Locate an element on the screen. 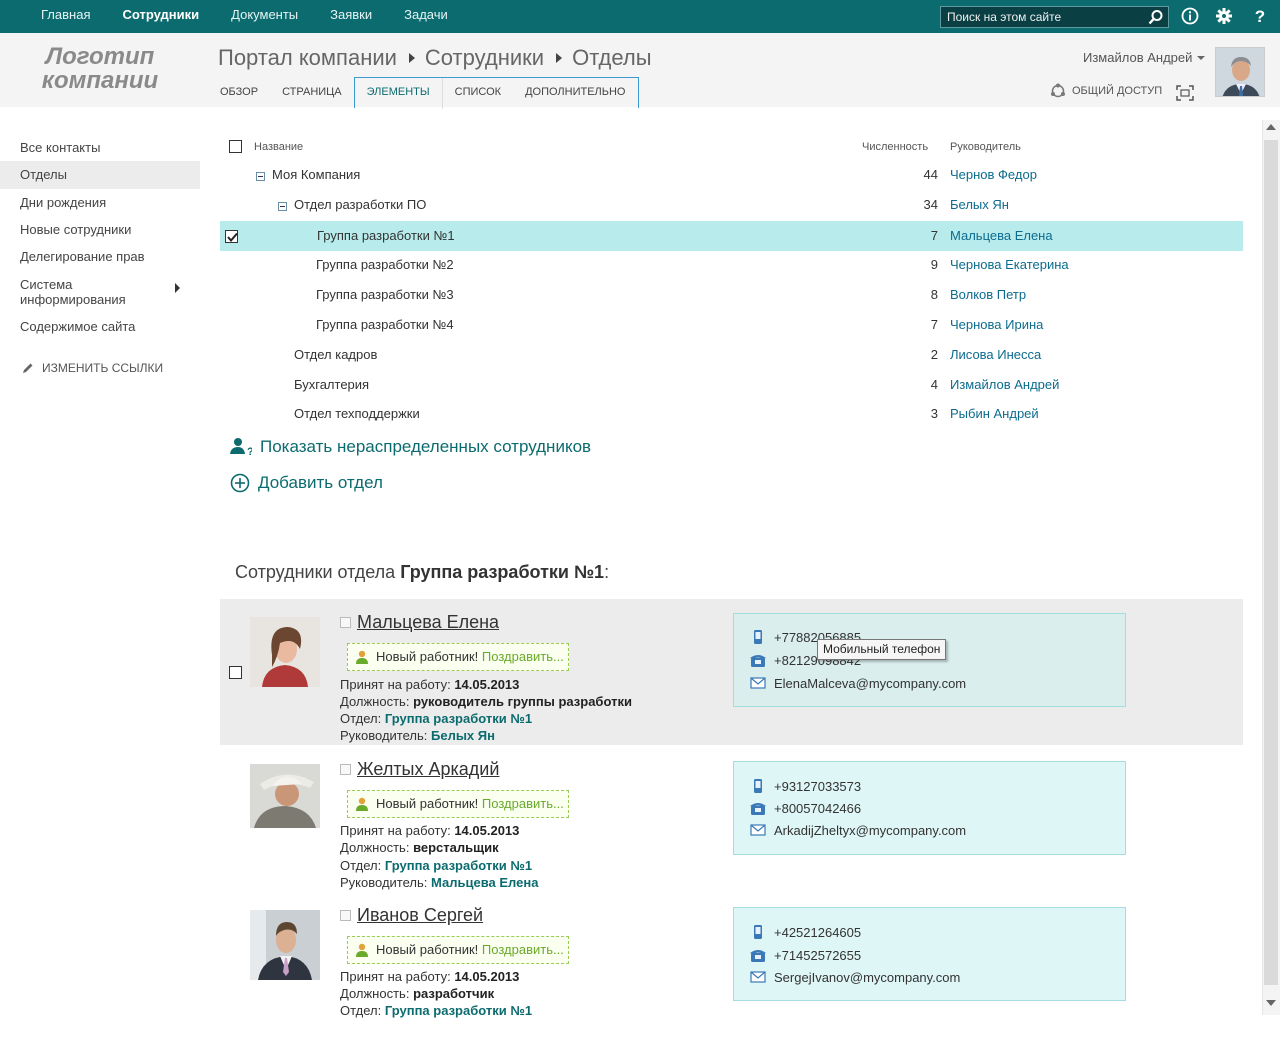 This screenshot has height=1038, width=1280. chevron-right-icon is located at coordinates (177, 288).